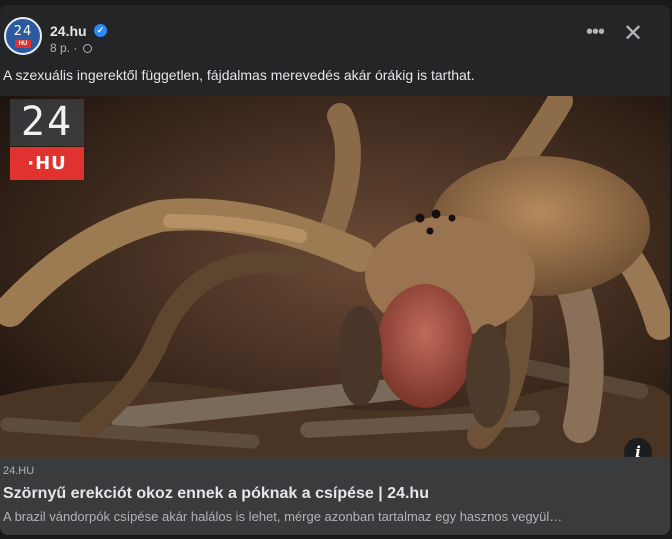 The width and height of the screenshot is (672, 539). I want to click on avatar-logo-tag: HU, so click(23, 44).